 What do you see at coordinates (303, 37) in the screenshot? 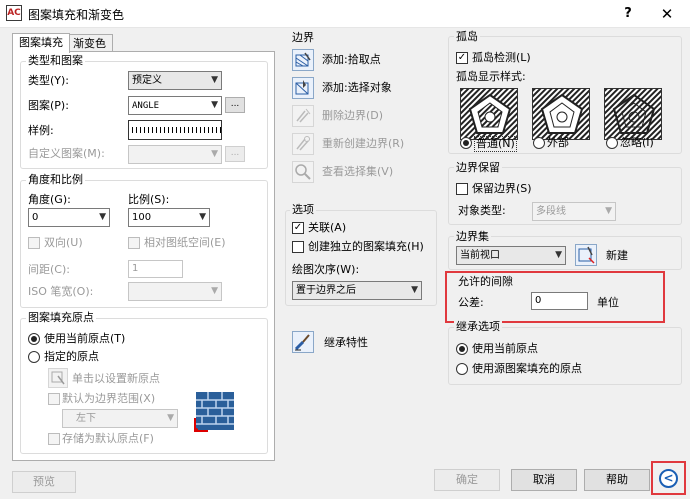
I see `boundaries-heading: 边界` at bounding box center [303, 37].